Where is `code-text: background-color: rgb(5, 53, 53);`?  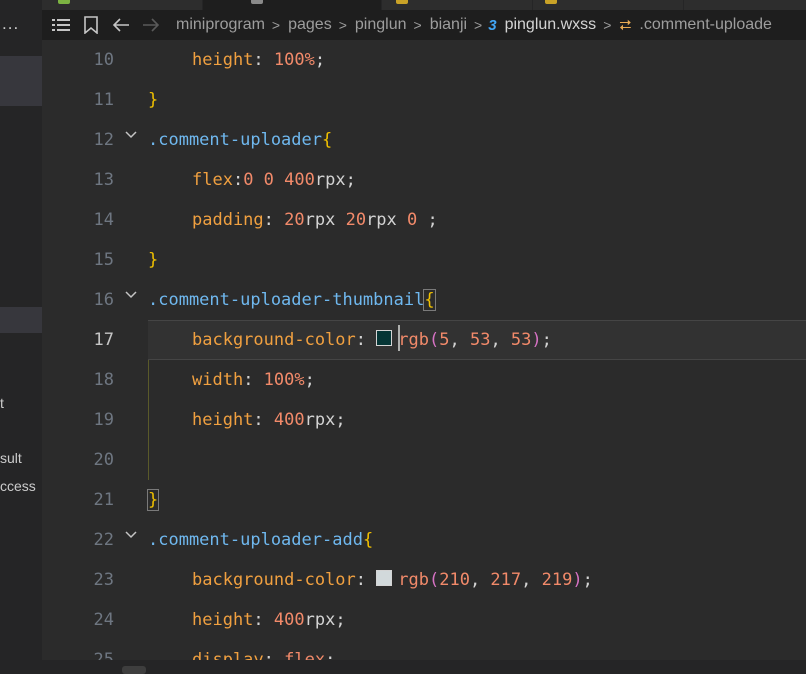 code-text: background-color: rgb(5, 53, 53); is located at coordinates (372, 340).